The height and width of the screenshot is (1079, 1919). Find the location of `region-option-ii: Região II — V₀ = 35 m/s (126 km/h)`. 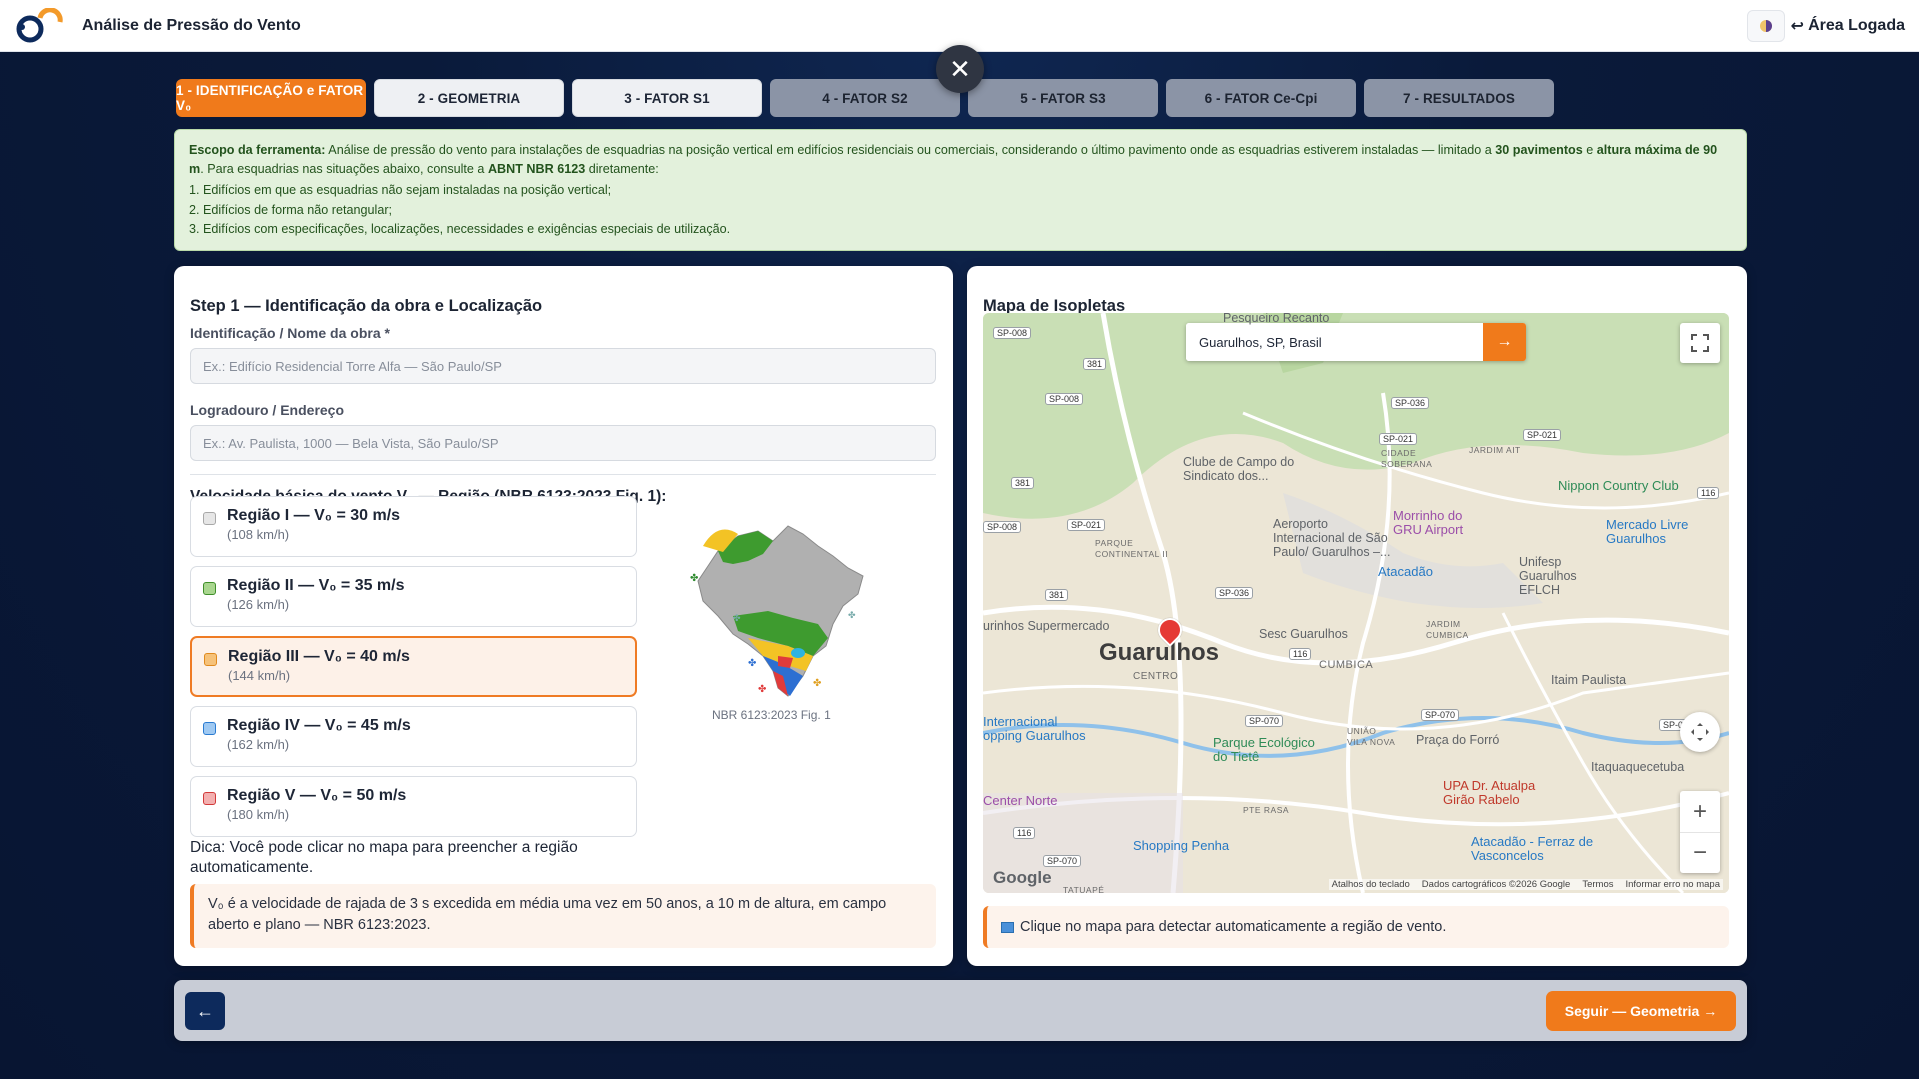

region-option-ii: Região II — V₀ = 35 m/s (126 km/h) is located at coordinates (413, 596).